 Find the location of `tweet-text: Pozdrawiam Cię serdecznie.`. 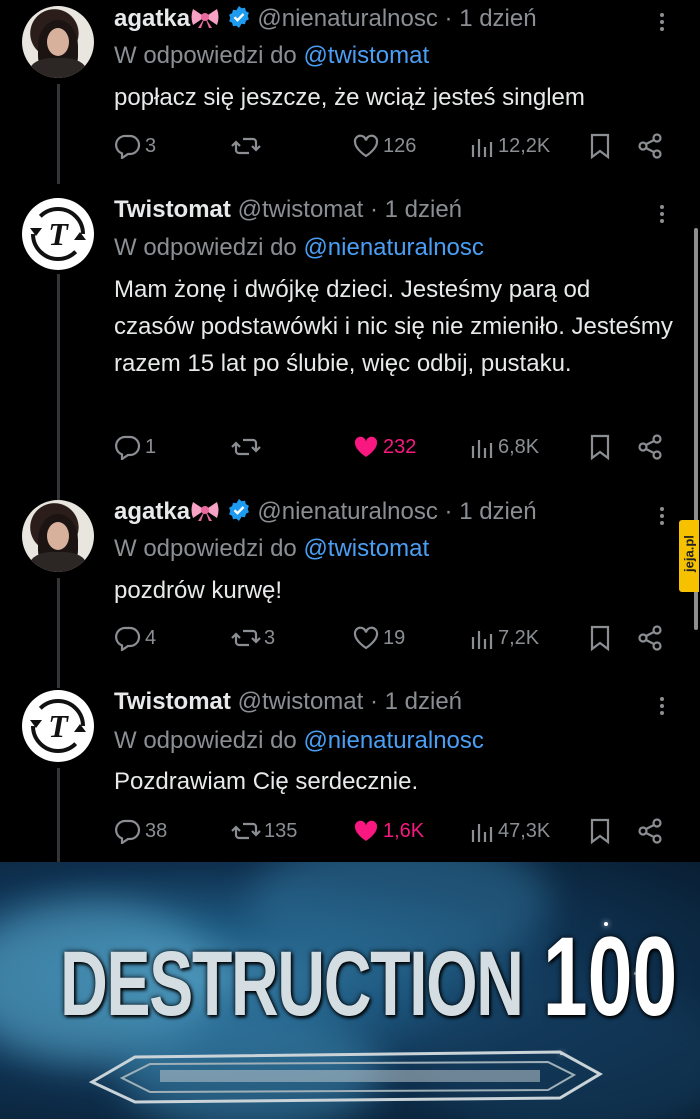

tweet-text: Pozdrawiam Cię serdecznie. is located at coordinates (266, 781).